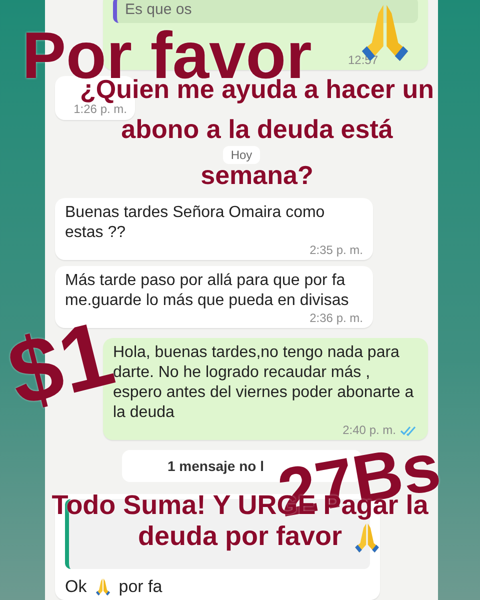 The image size is (480, 600). I want to click on message-text: Más tarde paso por allá para que por fa me.guarde lo más que pueda en divisas, so click(207, 291).